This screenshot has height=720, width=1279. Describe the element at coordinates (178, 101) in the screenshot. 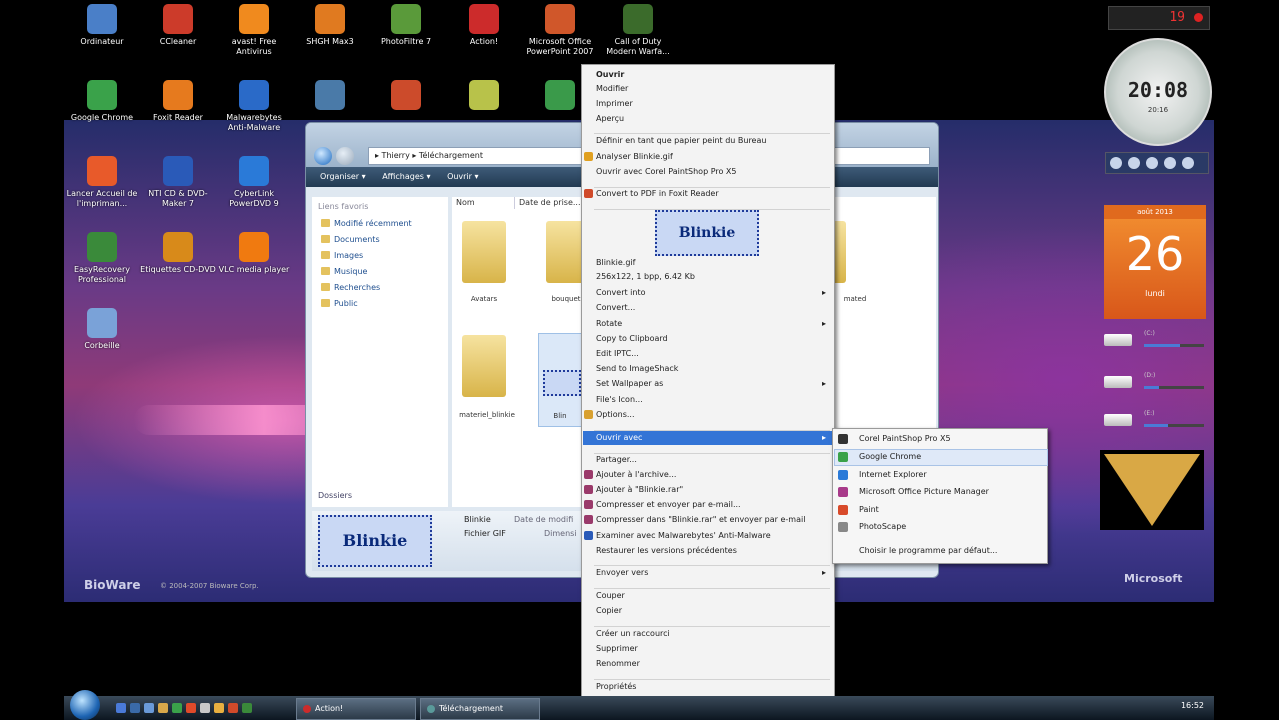

I see `desktop-icon: Foxit Reader` at that location.